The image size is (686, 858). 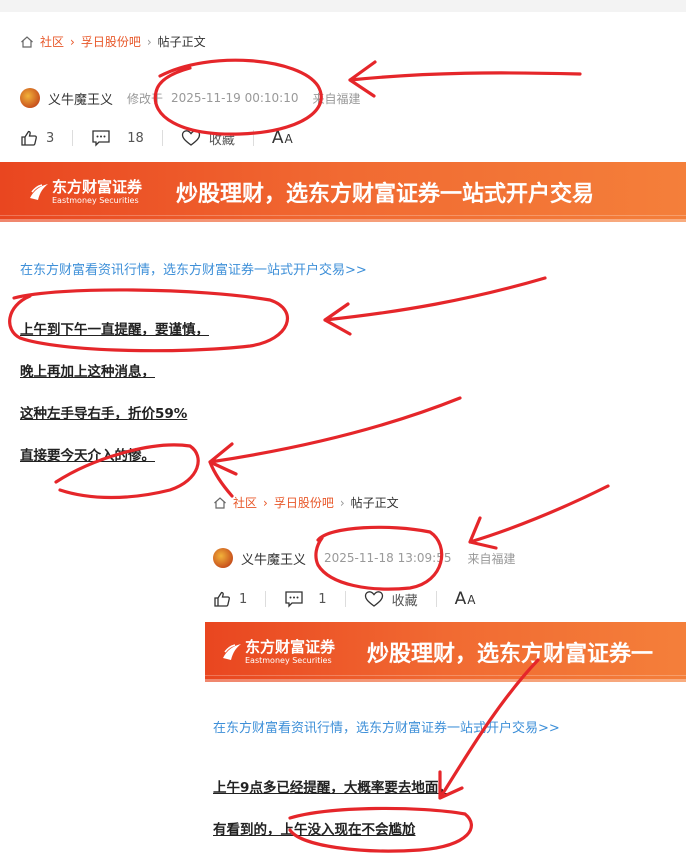 What do you see at coordinates (343, 6) in the screenshot?
I see `top-divider` at bounding box center [343, 6].